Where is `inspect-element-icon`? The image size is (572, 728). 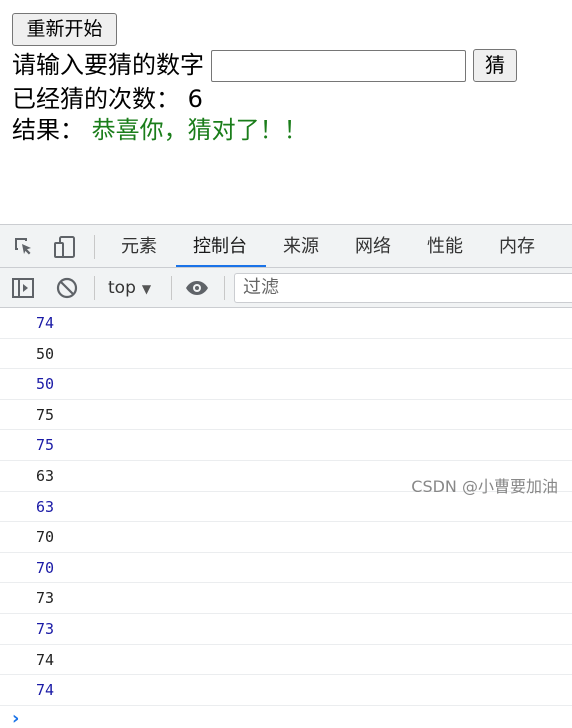 inspect-element-icon is located at coordinates (24, 247).